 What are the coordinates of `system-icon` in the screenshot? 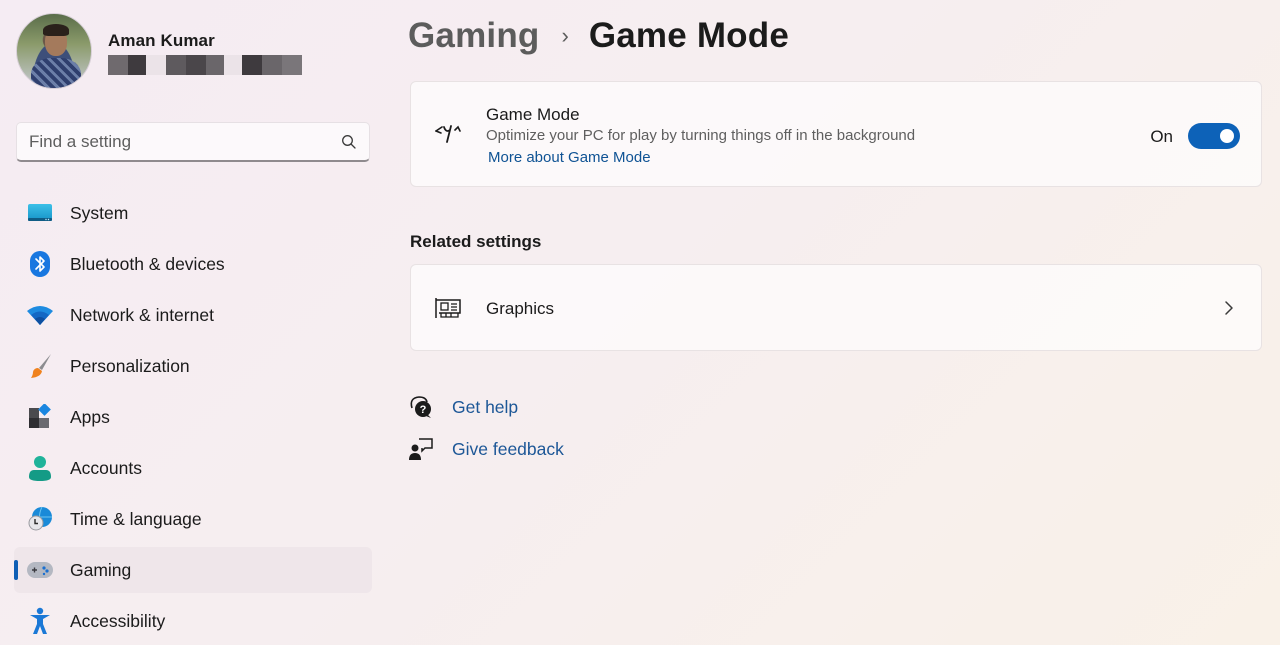 It's located at (40, 213).